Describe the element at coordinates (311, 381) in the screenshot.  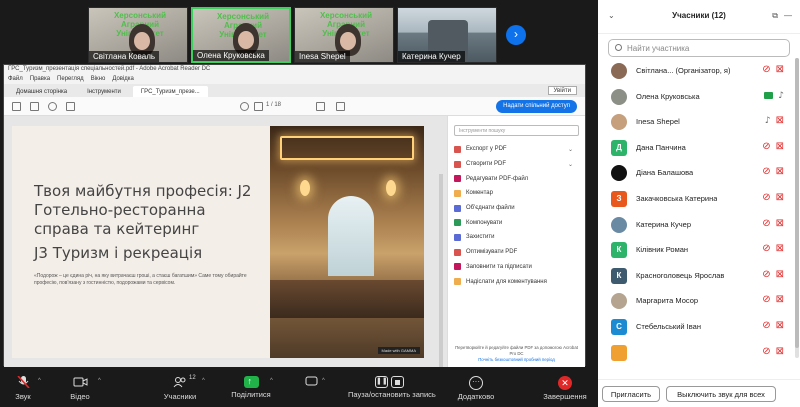
I see `chat-icon` at that location.